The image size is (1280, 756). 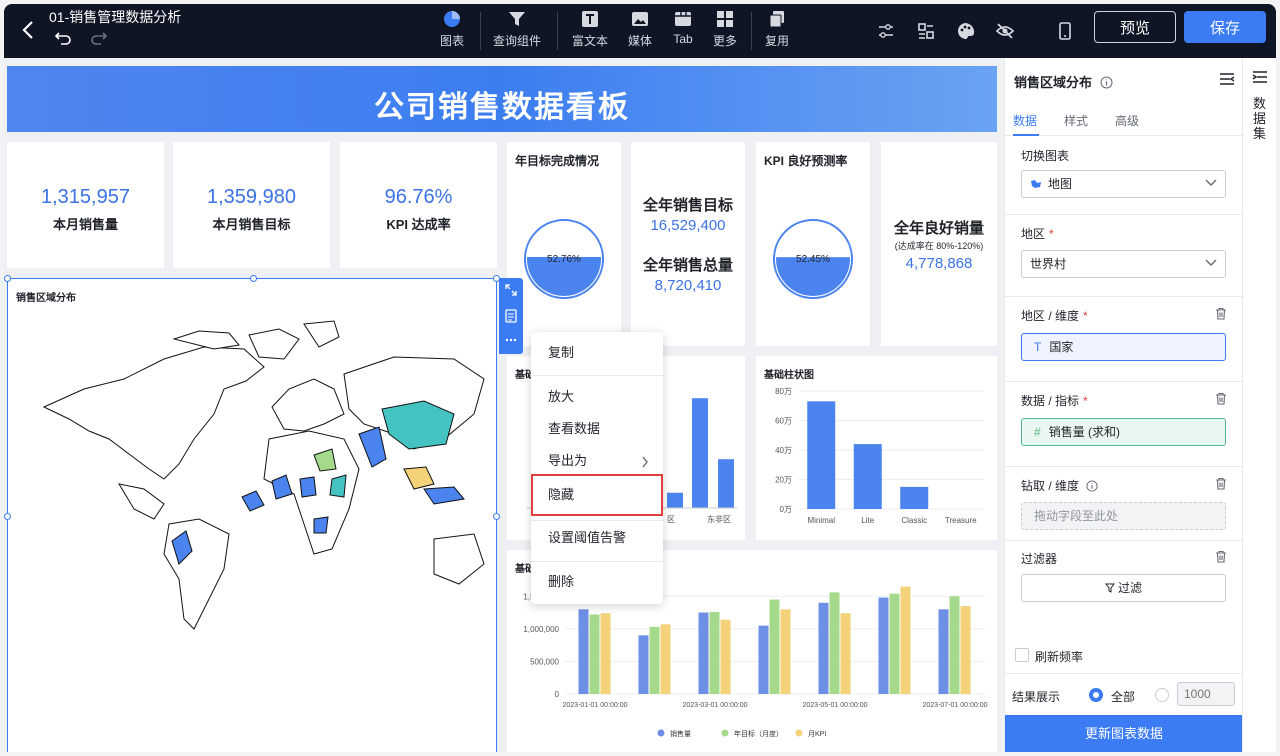 I want to click on x-tick-label: 2023-03-01 00:00:00, so click(x=715, y=705).